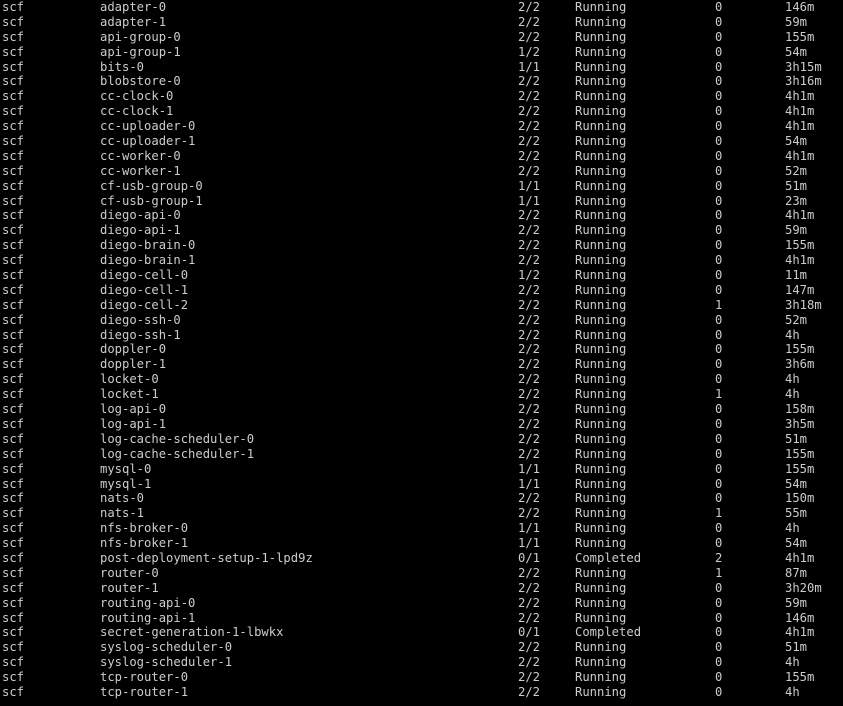 The width and height of the screenshot is (843, 706). Describe the element at coordinates (140, 319) in the screenshot. I see `pod-name: diego-ssh-0` at that location.